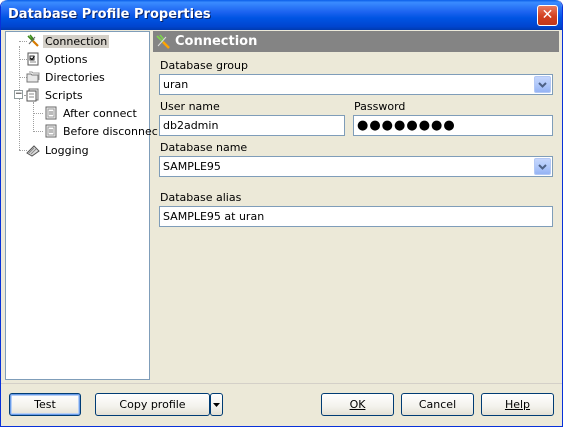 The image size is (563, 427). I want to click on folders-icon, so click(33, 77).